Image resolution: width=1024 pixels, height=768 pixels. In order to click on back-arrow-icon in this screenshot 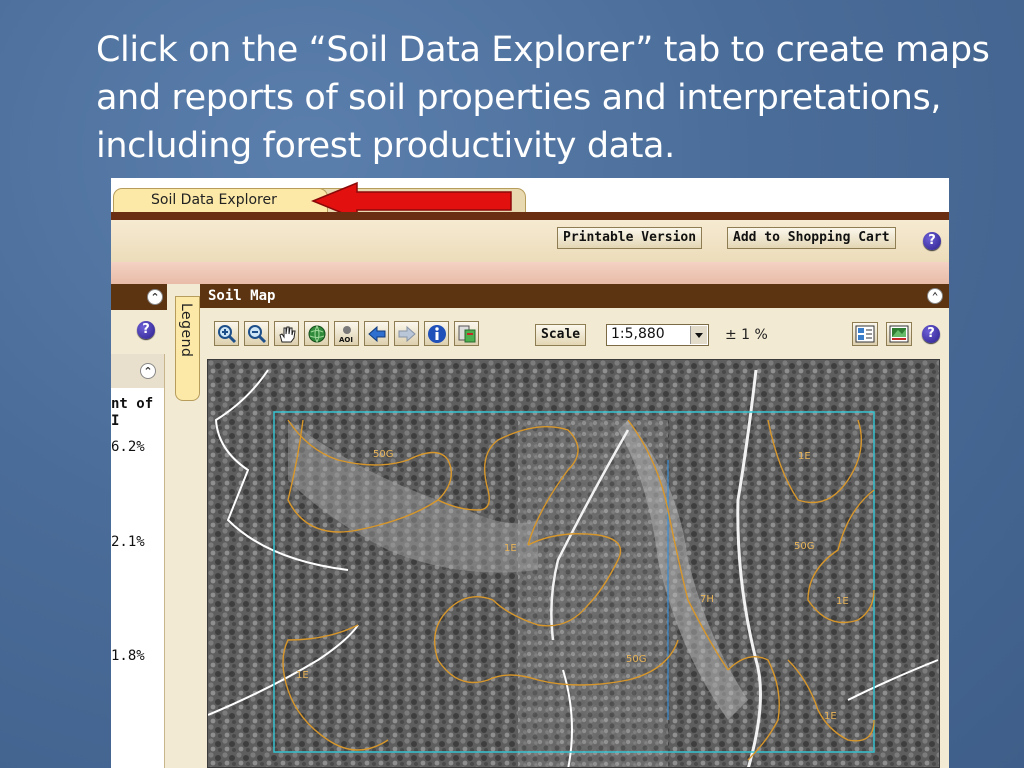, I will do `click(376, 333)`.